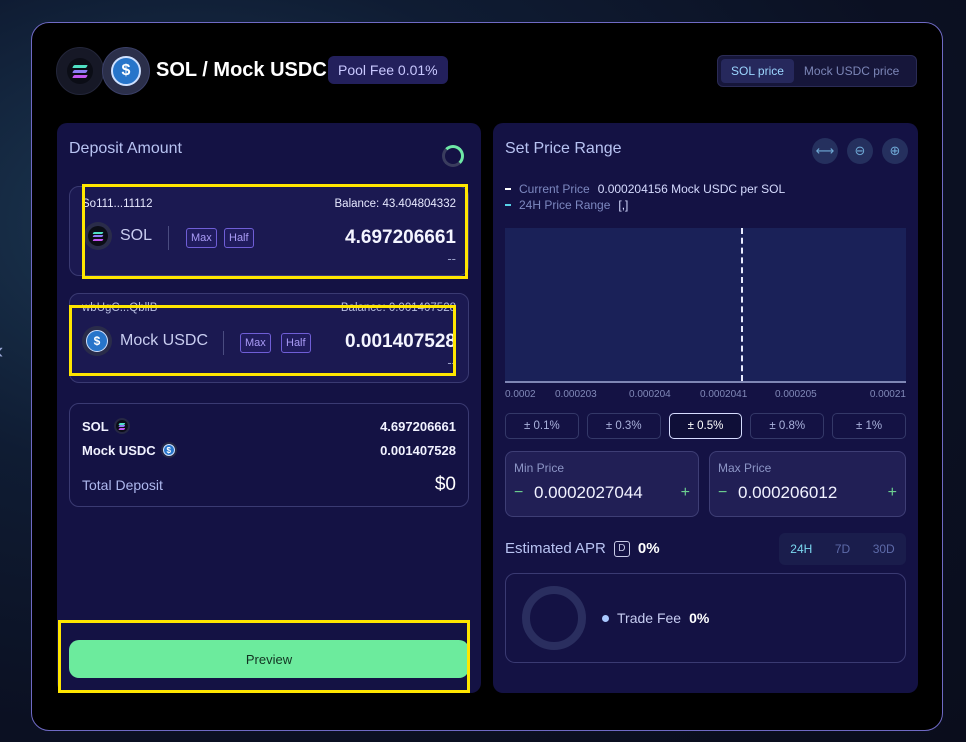  What do you see at coordinates (126, 71) in the screenshot?
I see `usdc-token-icon: $` at bounding box center [126, 71].